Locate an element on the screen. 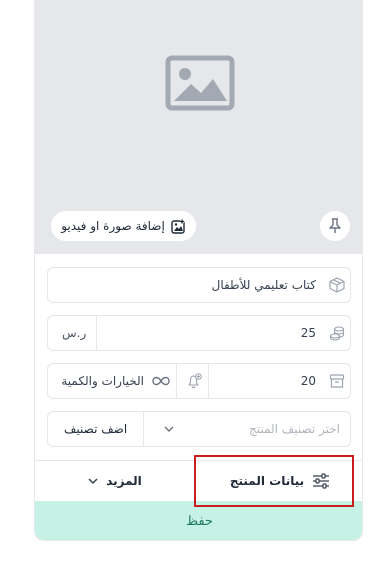 This screenshot has width=384, height=570. bell-plus-icon is located at coordinates (194, 381).